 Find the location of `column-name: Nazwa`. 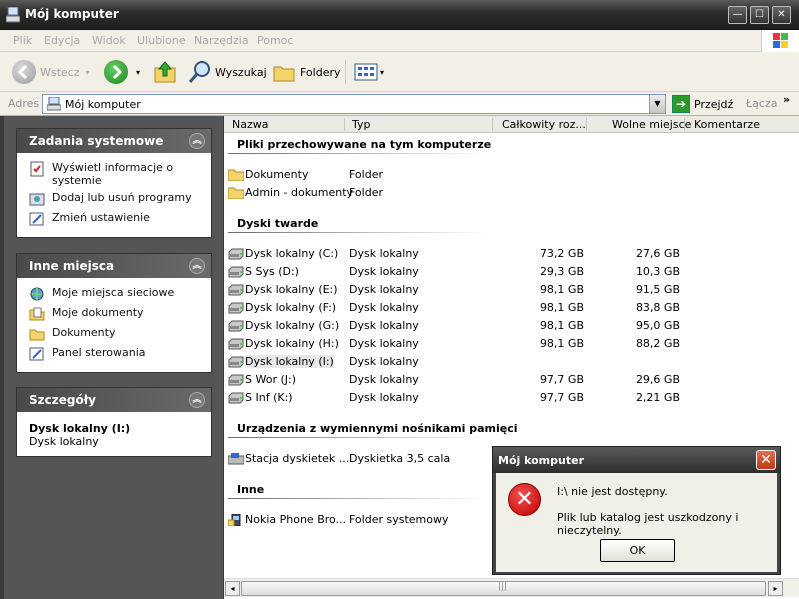

column-name: Nazwa is located at coordinates (250, 124).